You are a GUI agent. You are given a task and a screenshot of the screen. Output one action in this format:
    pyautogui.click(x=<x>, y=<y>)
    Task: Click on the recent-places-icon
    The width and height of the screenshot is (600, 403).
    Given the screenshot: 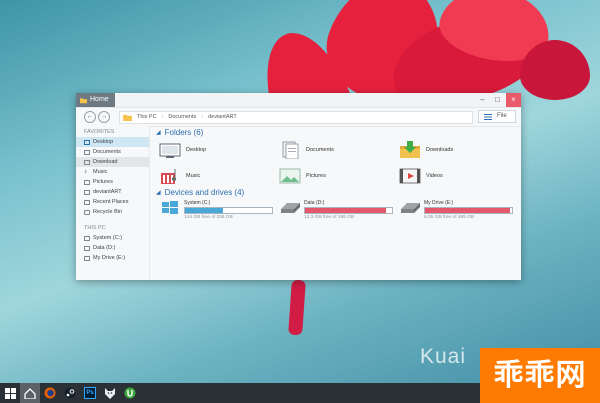 What is the action you would take?
    pyautogui.click(x=87, y=202)
    